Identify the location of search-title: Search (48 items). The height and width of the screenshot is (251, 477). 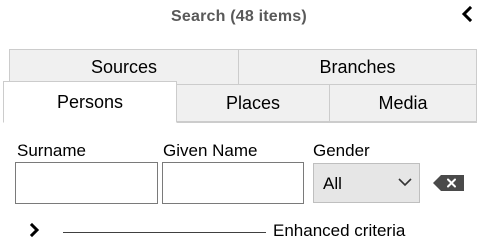
(239, 16).